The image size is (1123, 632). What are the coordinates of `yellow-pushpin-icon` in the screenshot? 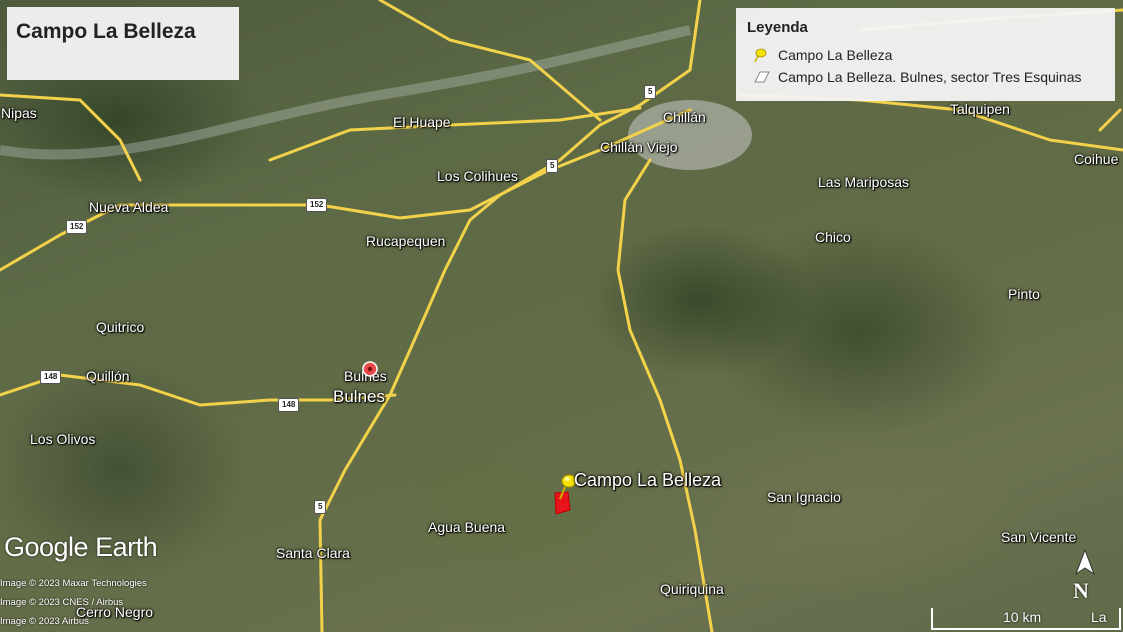 It's located at (760, 55).